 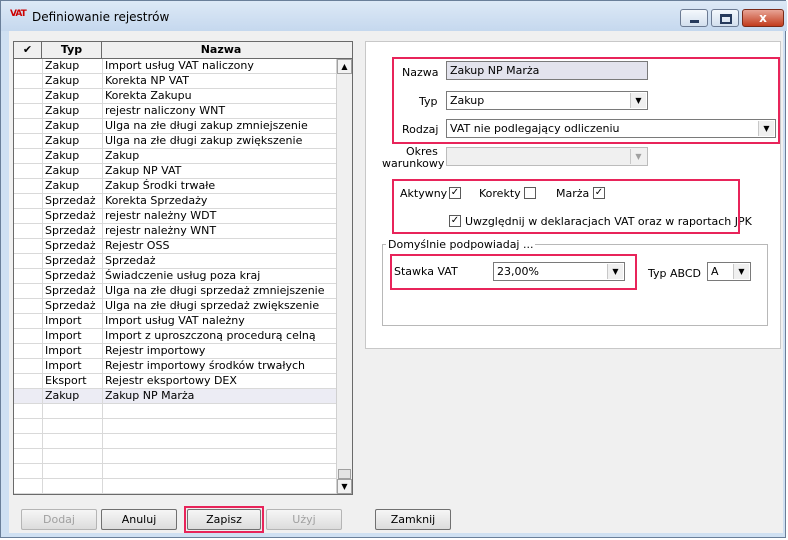 What do you see at coordinates (344, 276) in the screenshot?
I see `grid-scrollbar: ▲ ▼` at bounding box center [344, 276].